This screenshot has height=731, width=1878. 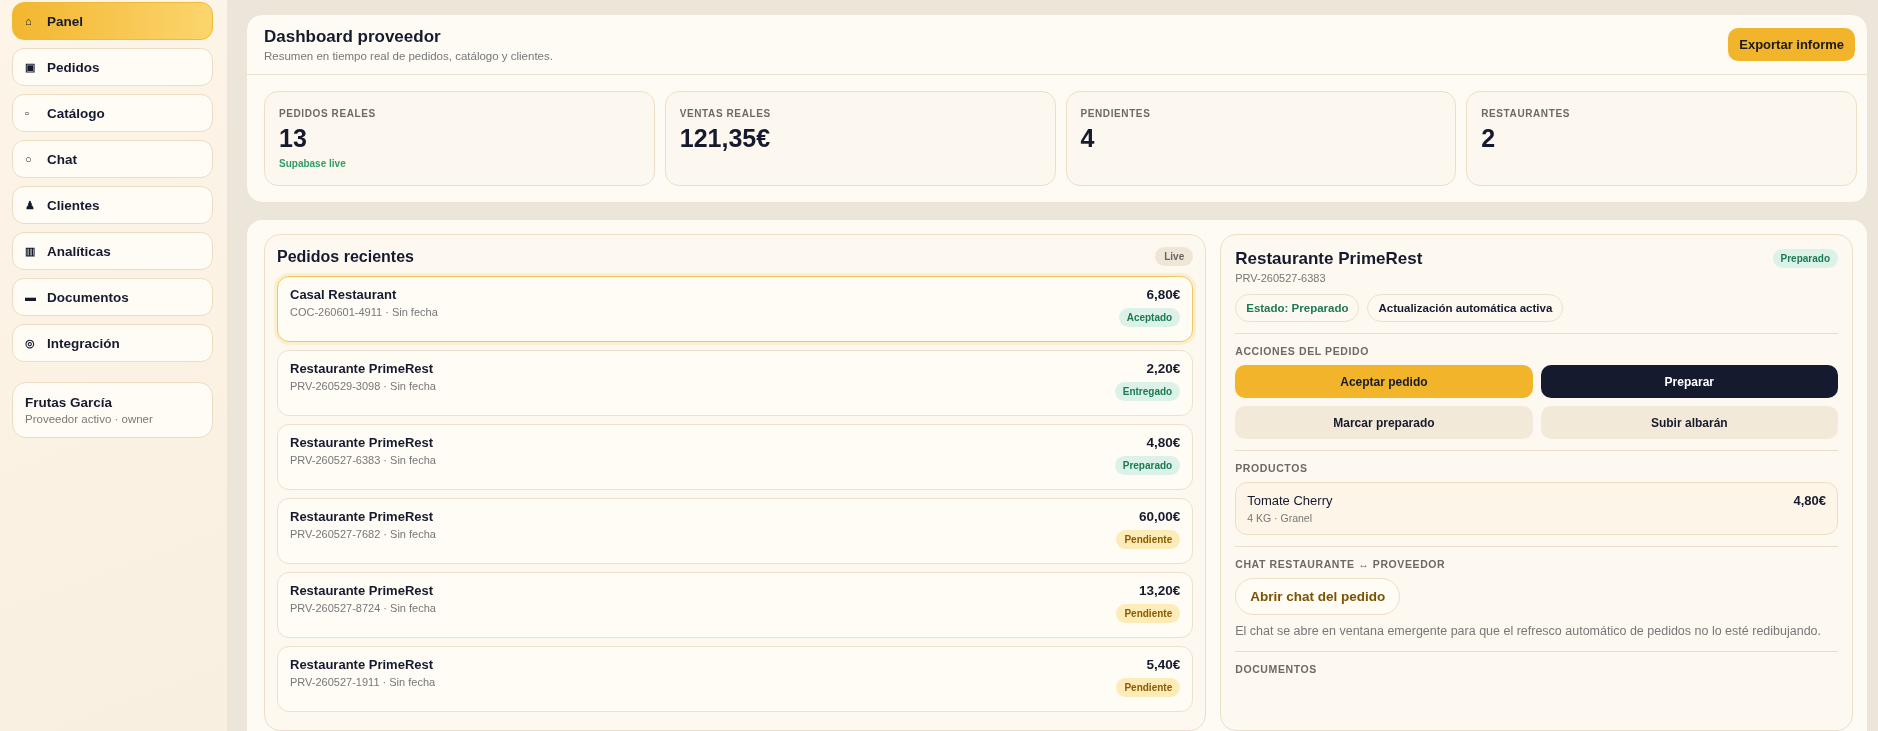 I want to click on order-card: Restaurante PrimeRest PRV-260529-3098 · Sin fecha 2,20€ Entregado, so click(x=735, y=383).